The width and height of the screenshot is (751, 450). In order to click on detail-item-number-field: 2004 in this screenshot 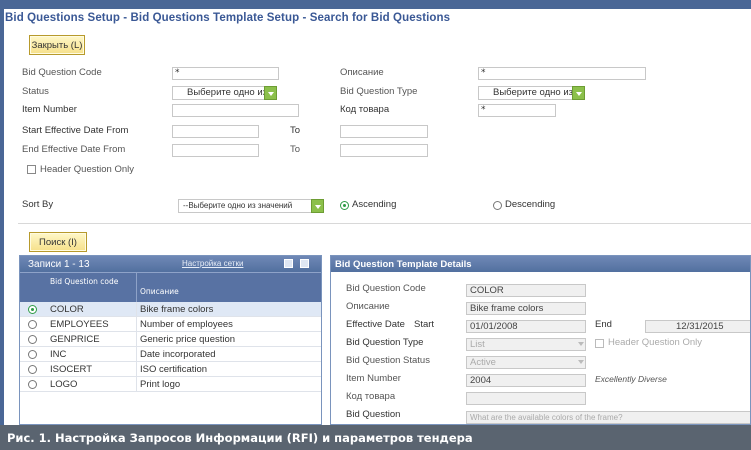, I will do `click(526, 380)`.